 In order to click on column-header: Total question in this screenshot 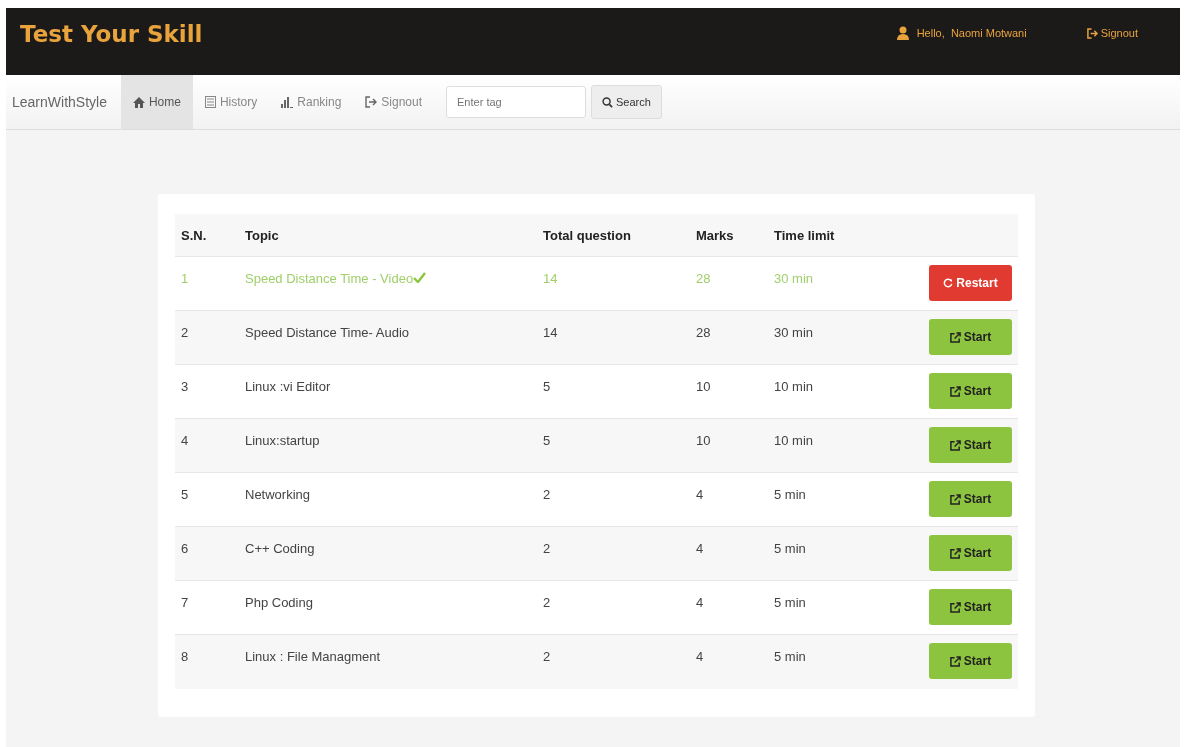, I will do `click(613, 235)`.